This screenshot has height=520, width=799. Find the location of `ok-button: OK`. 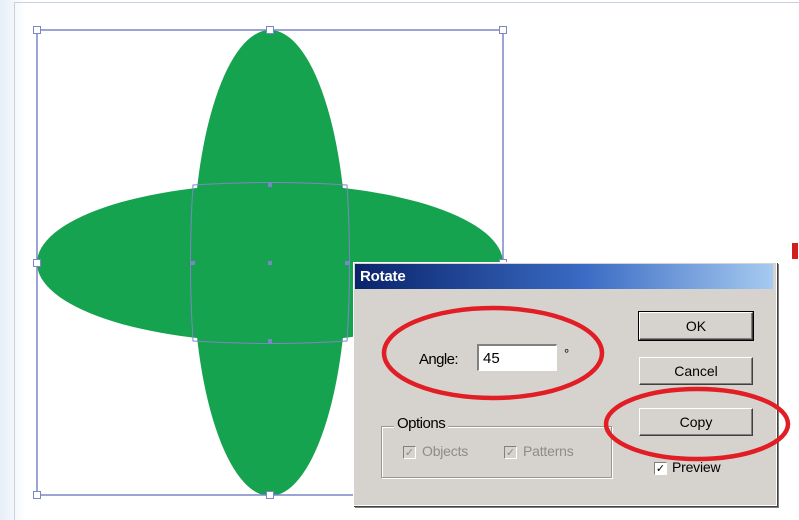

ok-button: OK is located at coordinates (696, 326).